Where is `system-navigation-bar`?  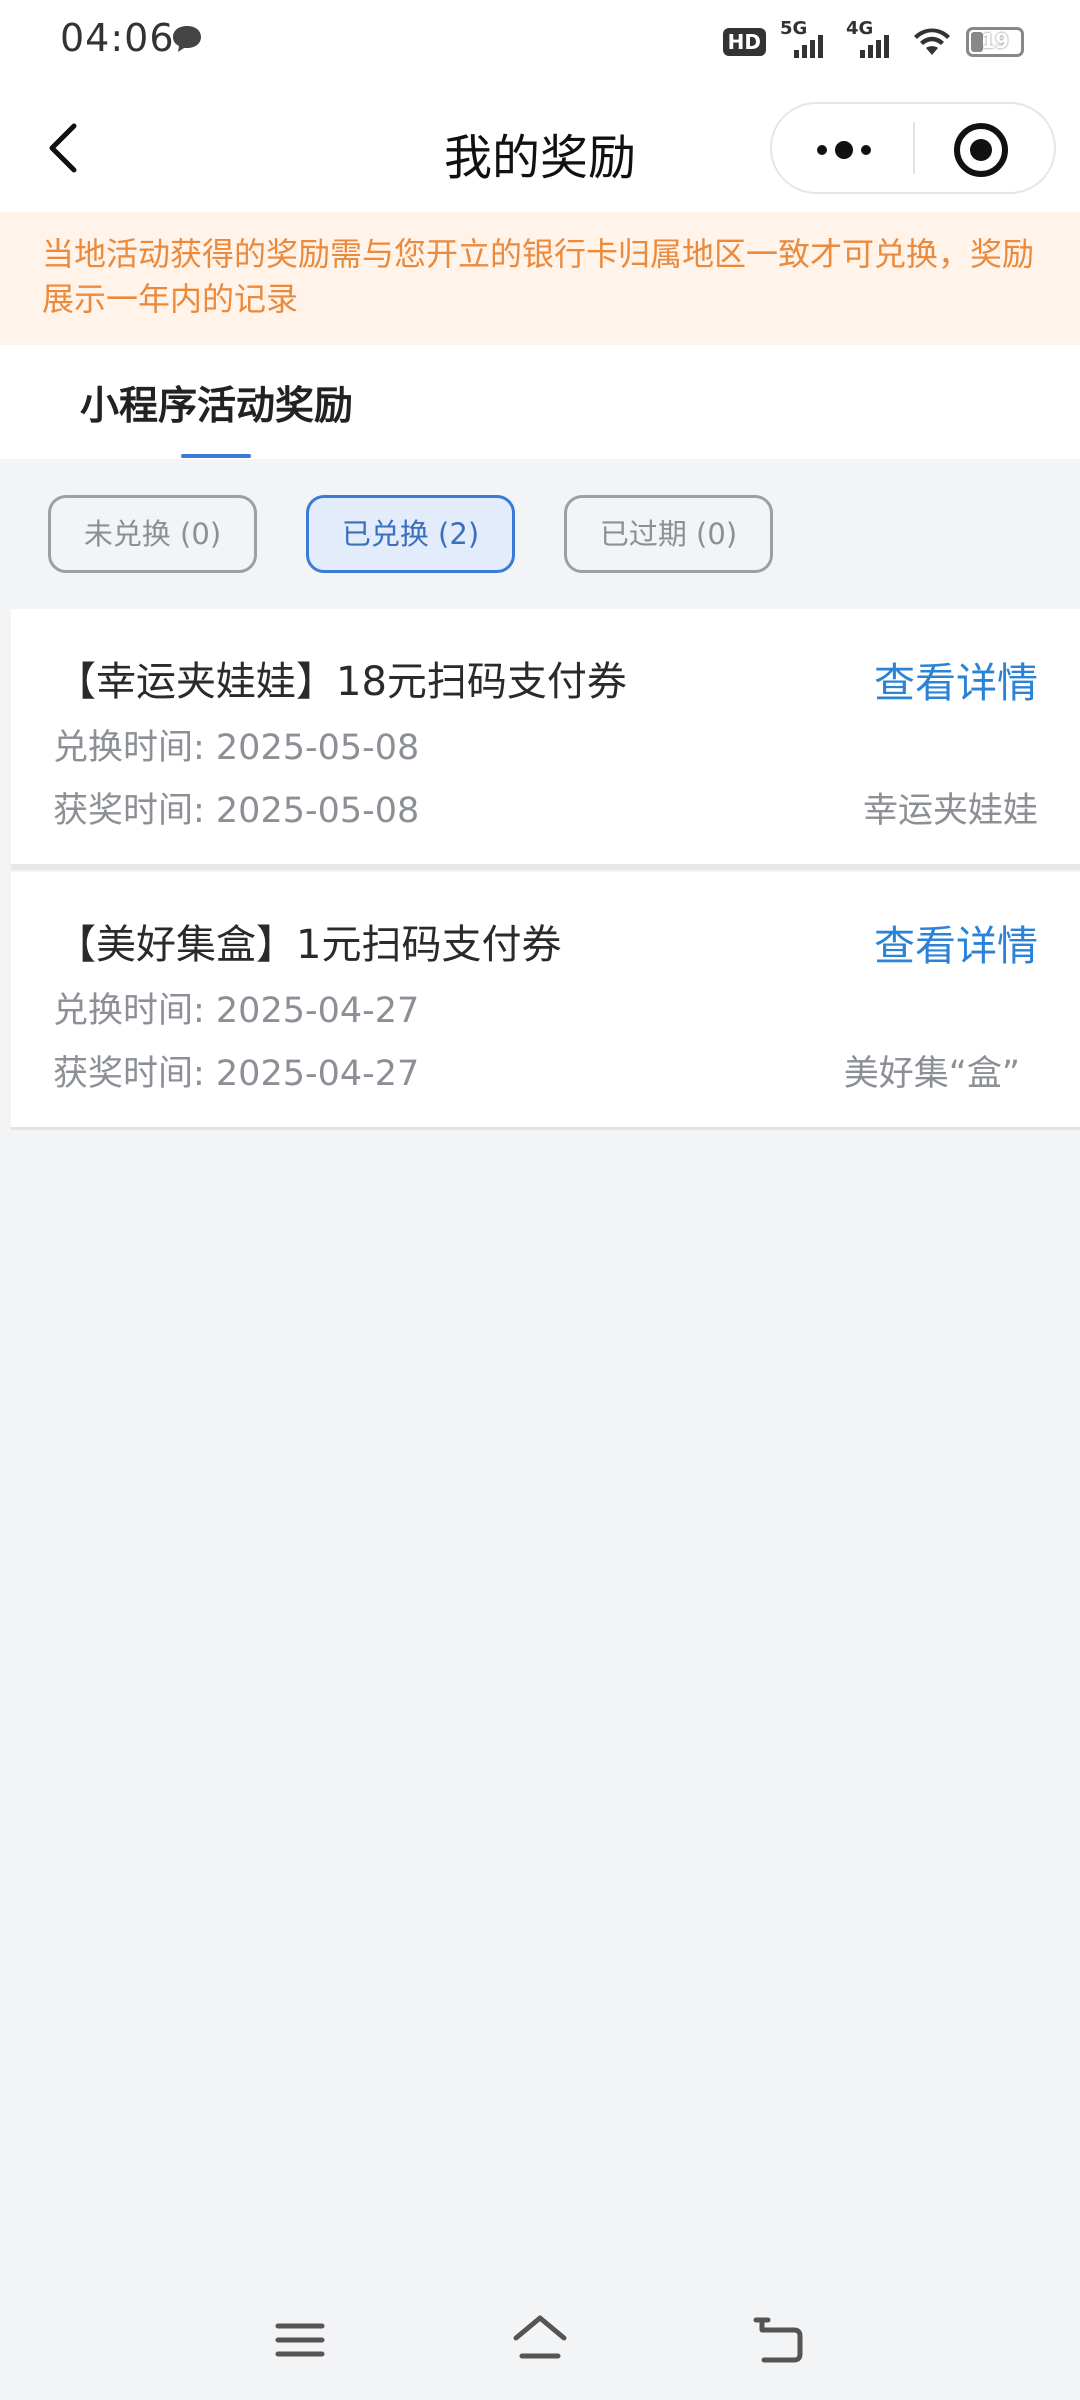 system-navigation-bar is located at coordinates (540, 2336).